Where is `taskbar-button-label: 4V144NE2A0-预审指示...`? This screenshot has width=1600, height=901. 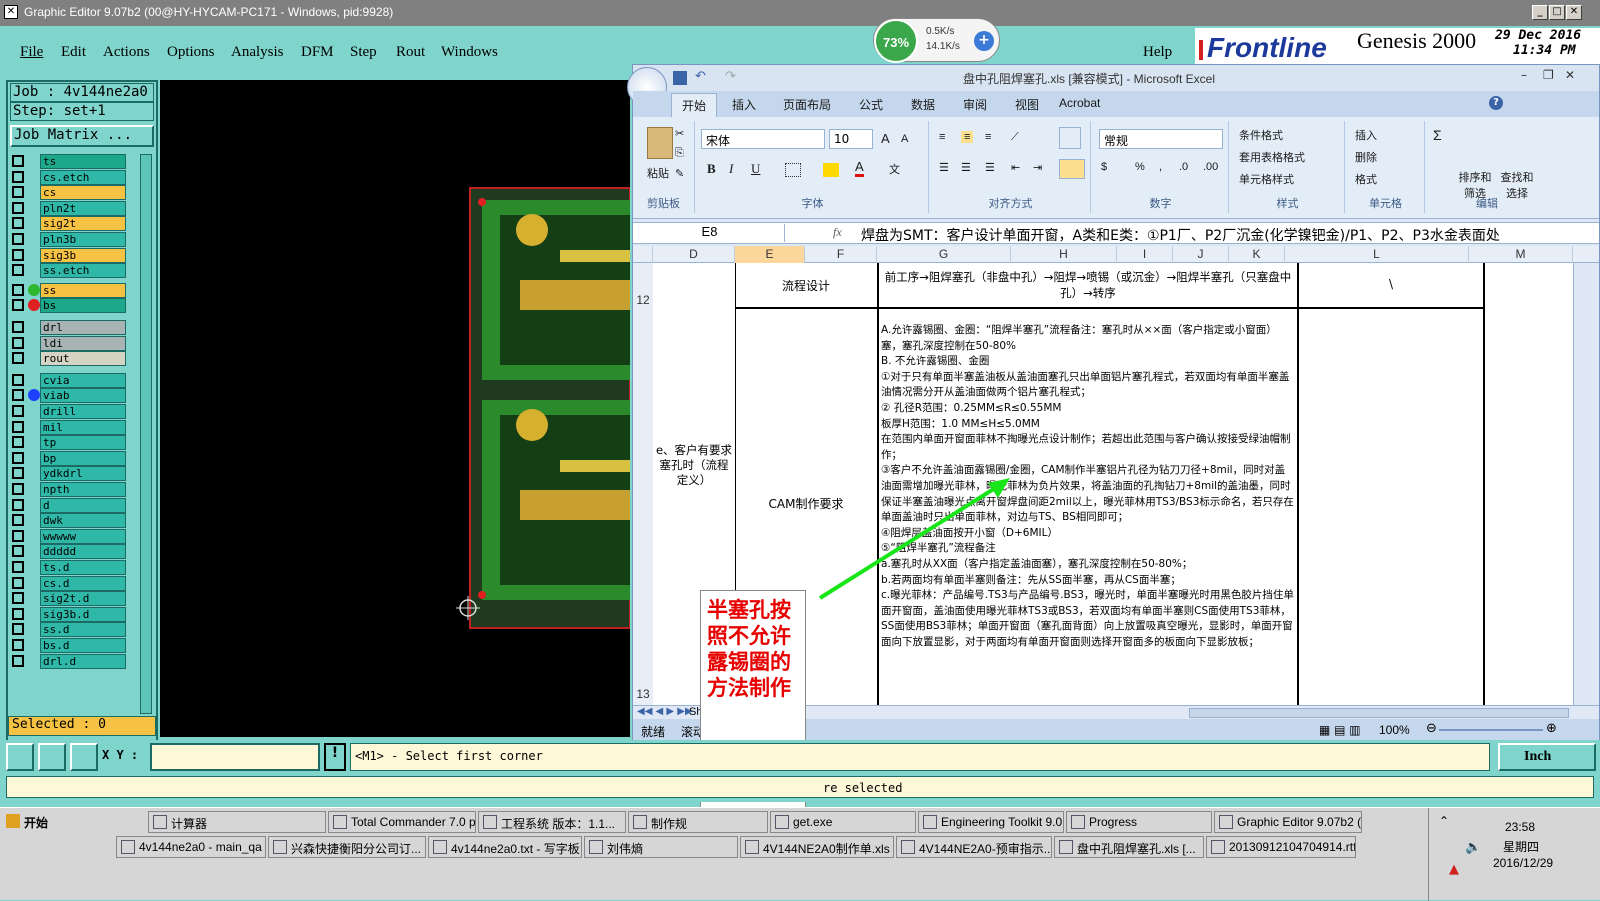
taskbar-button-label: 4V144NE2A0-预审指示... is located at coordinates (985, 849).